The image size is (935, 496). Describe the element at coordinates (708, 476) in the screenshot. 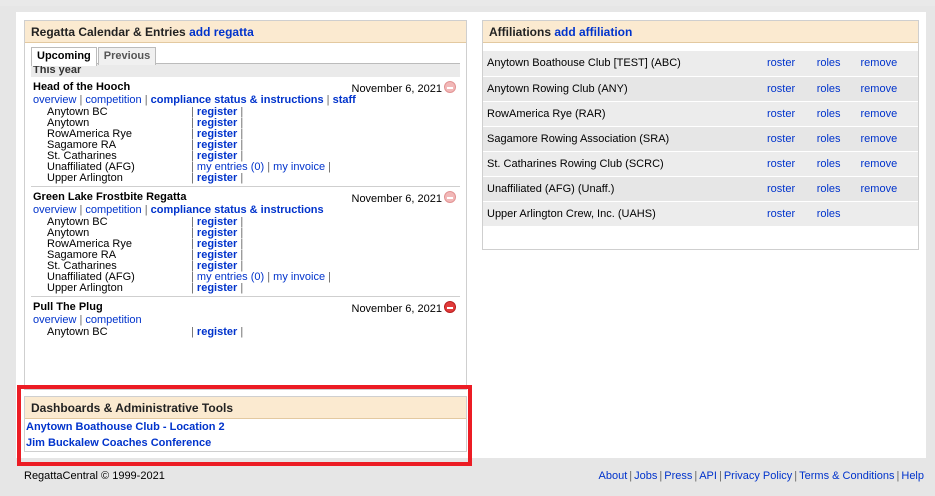

I see `footer-link-api: API` at that location.